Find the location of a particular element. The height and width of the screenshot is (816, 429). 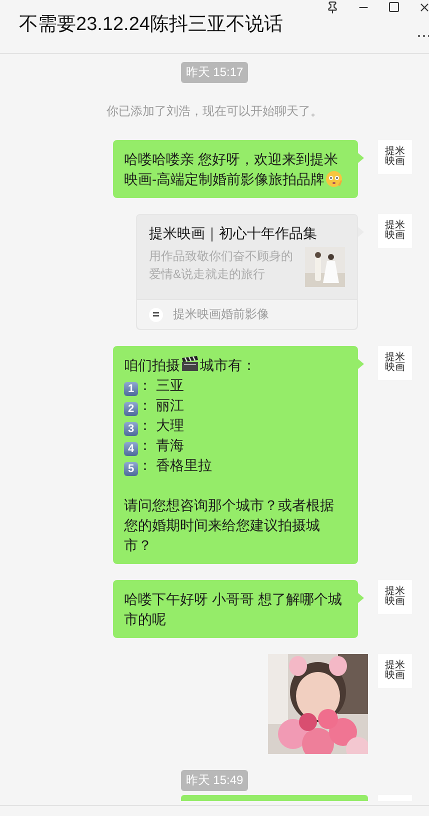

system-message: 你已添加了刘浩，现在可以开始聊天了。 is located at coordinates (214, 111).